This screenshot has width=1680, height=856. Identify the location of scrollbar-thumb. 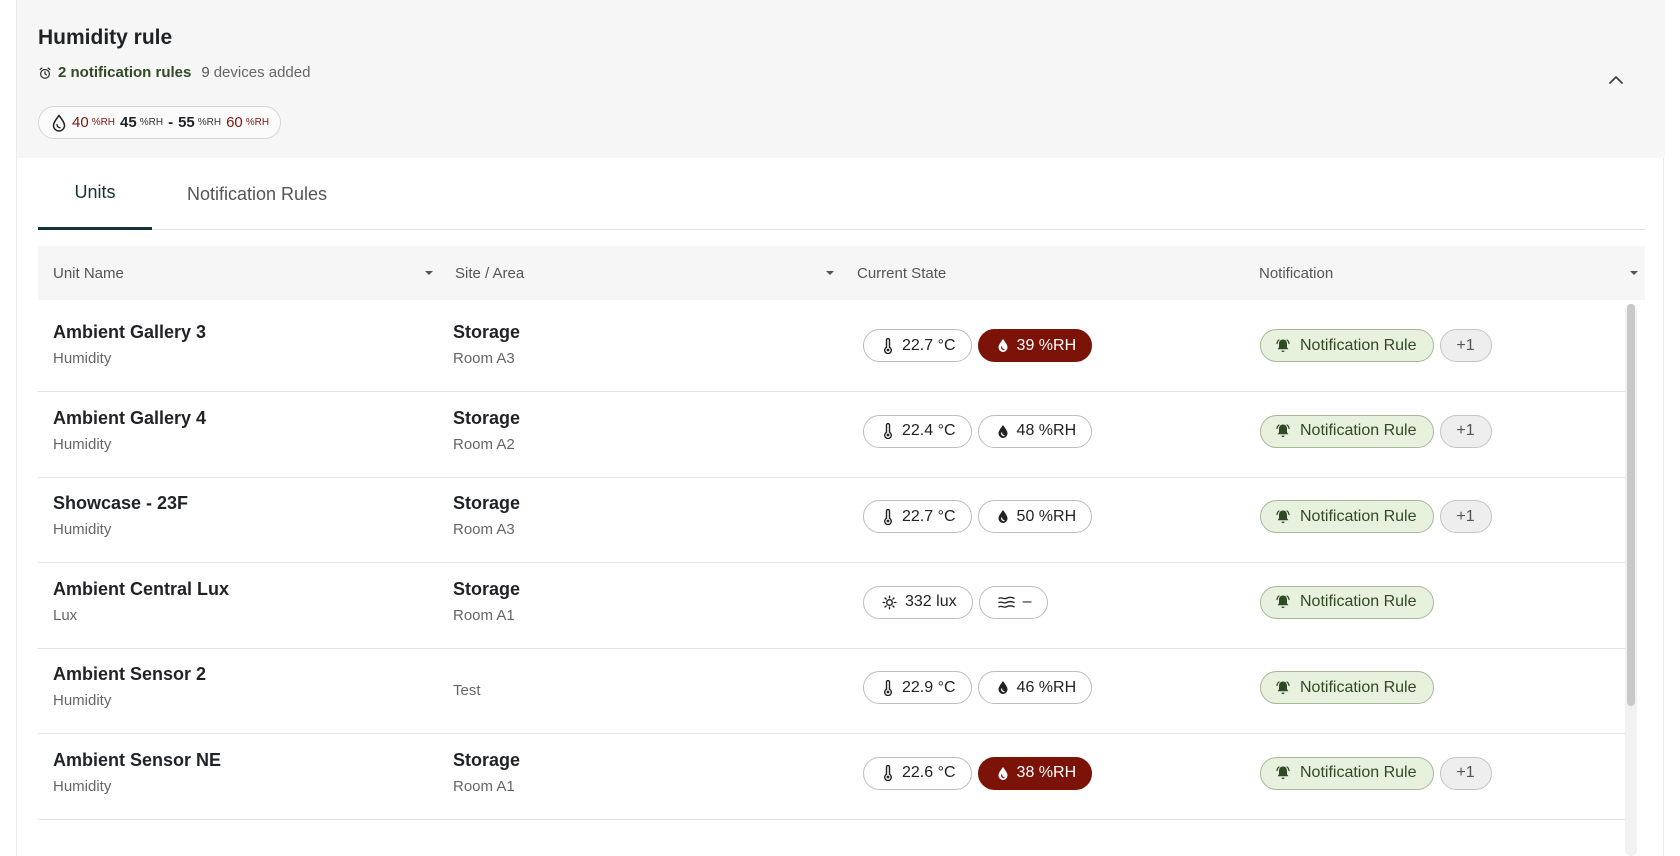
(1631, 505).